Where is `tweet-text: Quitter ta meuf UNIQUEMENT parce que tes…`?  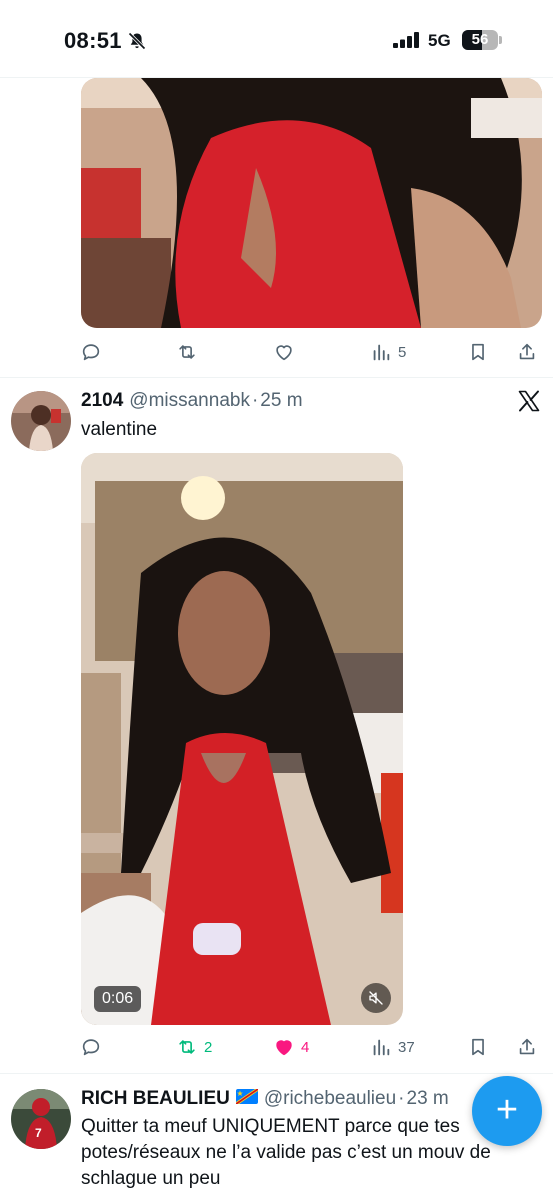
tweet-text: Quitter ta meuf UNIQUEMENT parce que tes… is located at coordinates (286, 1153).